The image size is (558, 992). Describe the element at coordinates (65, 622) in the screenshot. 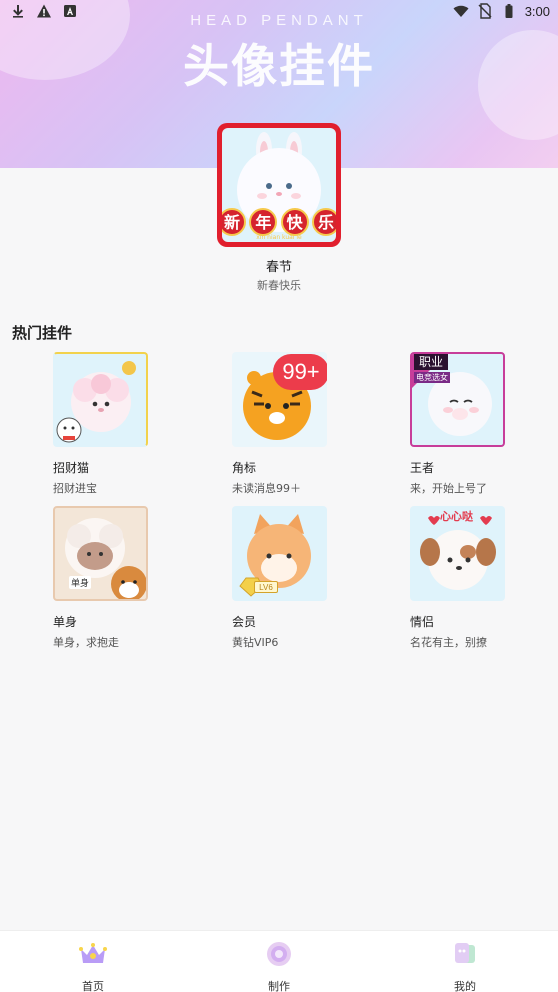

I see `pendant-name: 单身` at that location.